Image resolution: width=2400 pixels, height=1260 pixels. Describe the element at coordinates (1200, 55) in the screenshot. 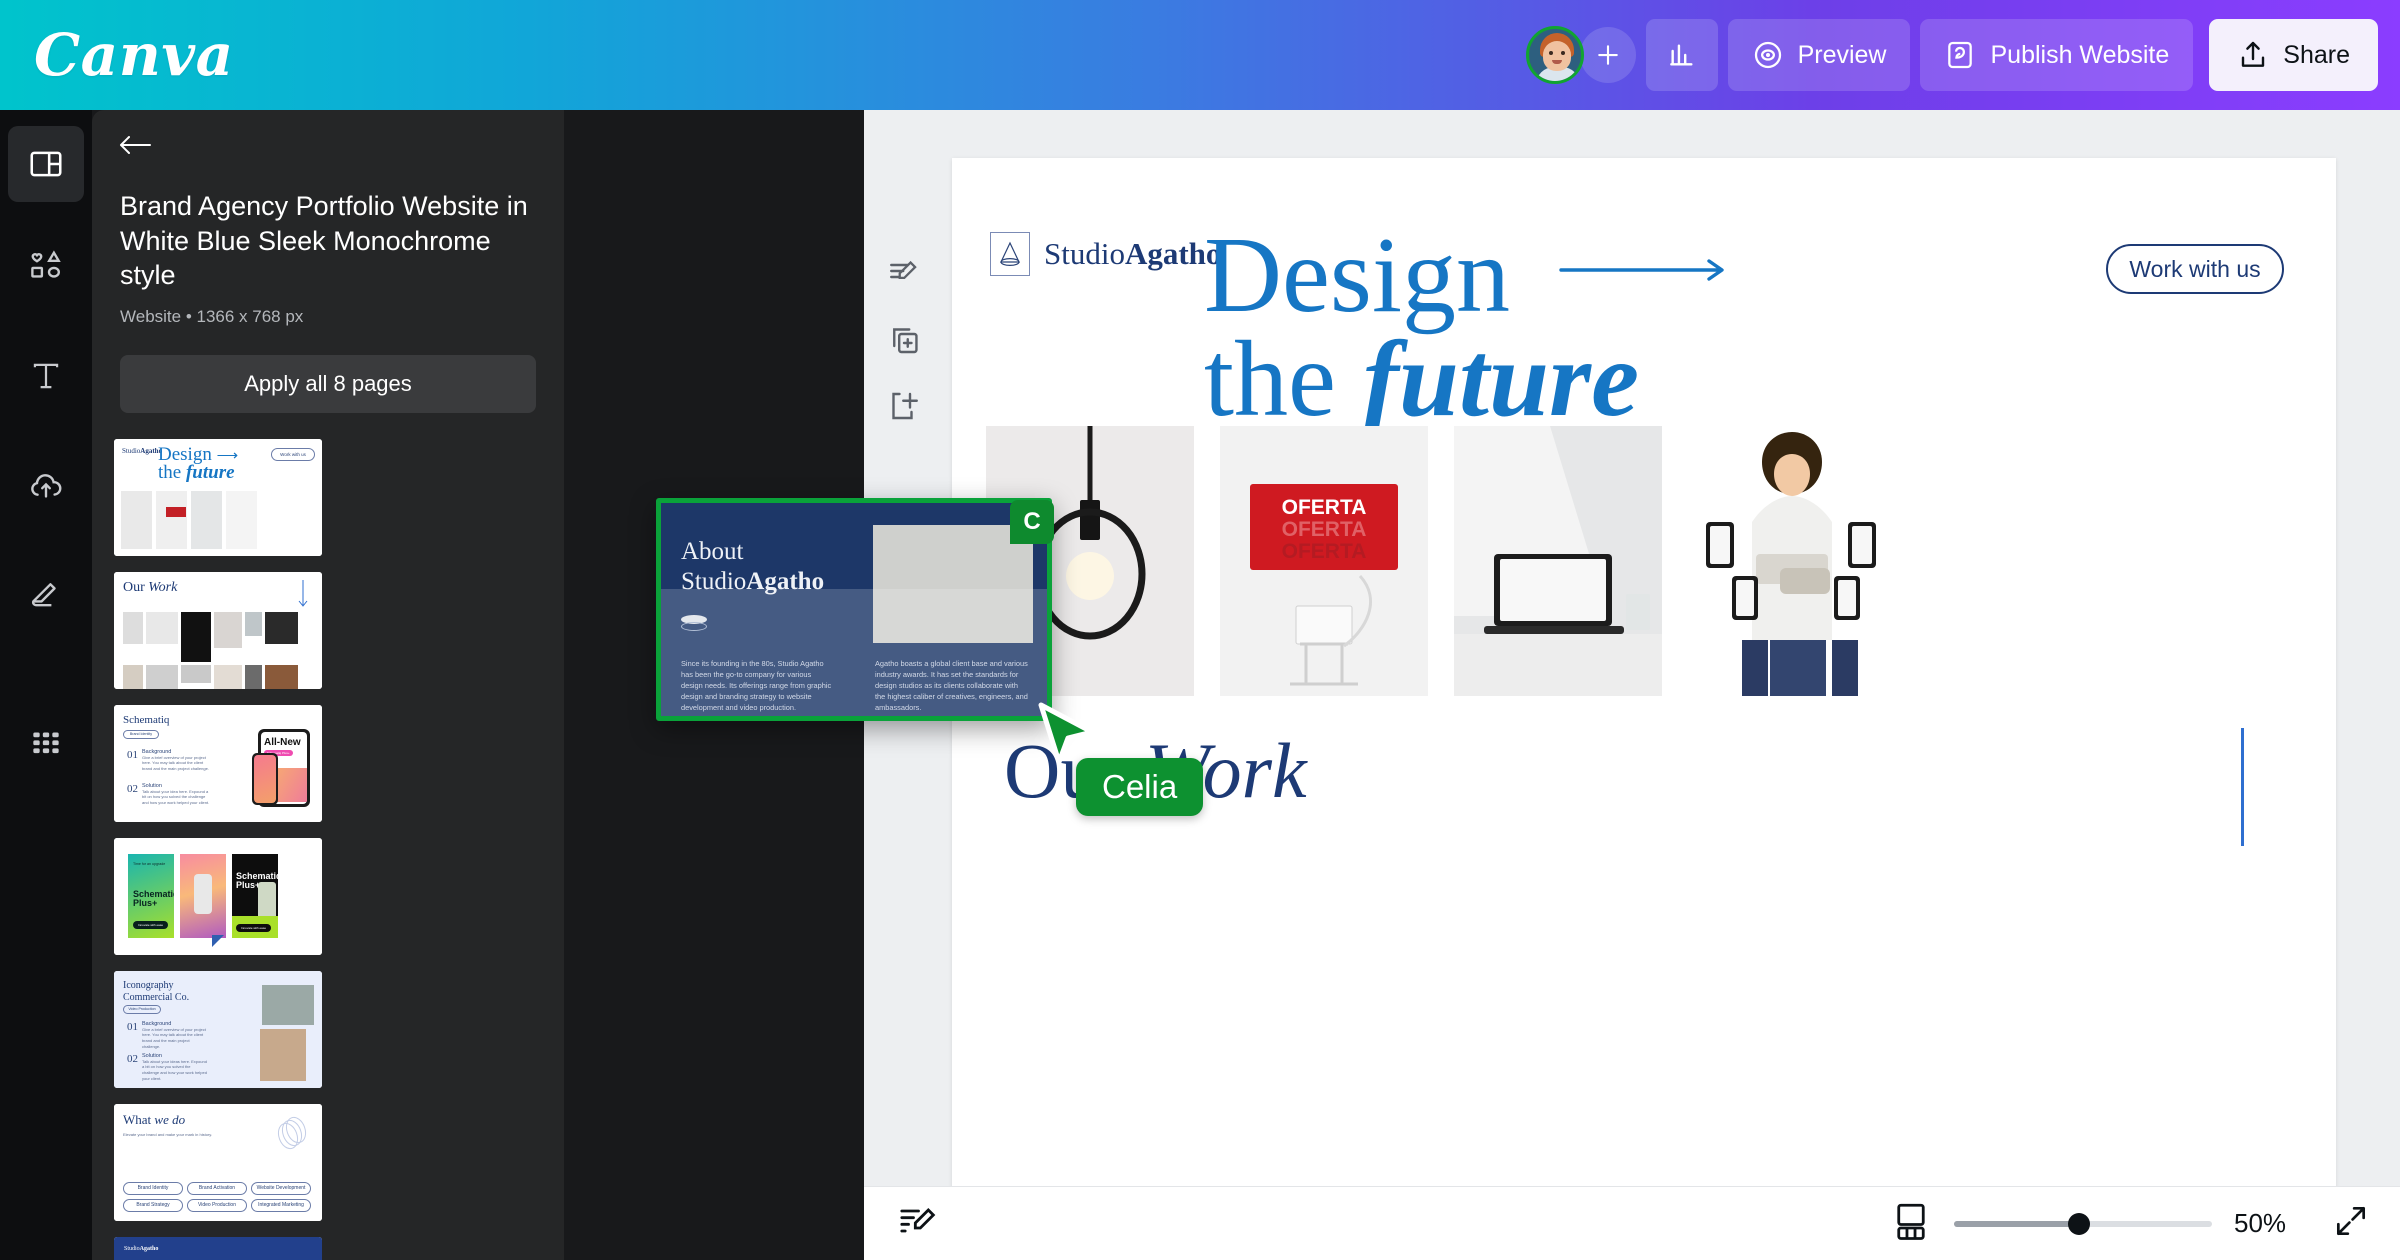

I see `top-header: Canva Preview Publish Website Share` at that location.